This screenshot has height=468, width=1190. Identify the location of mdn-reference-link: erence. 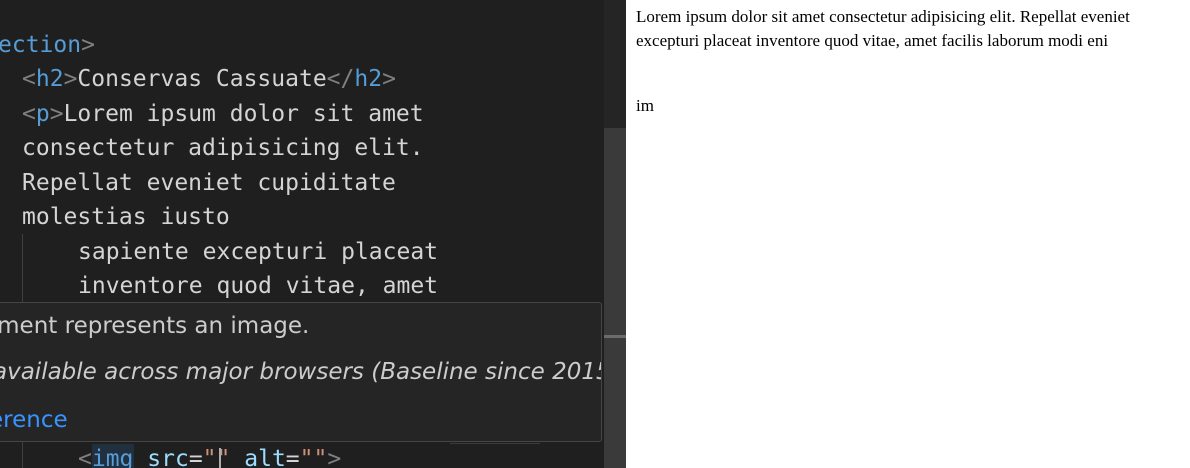
(34, 420).